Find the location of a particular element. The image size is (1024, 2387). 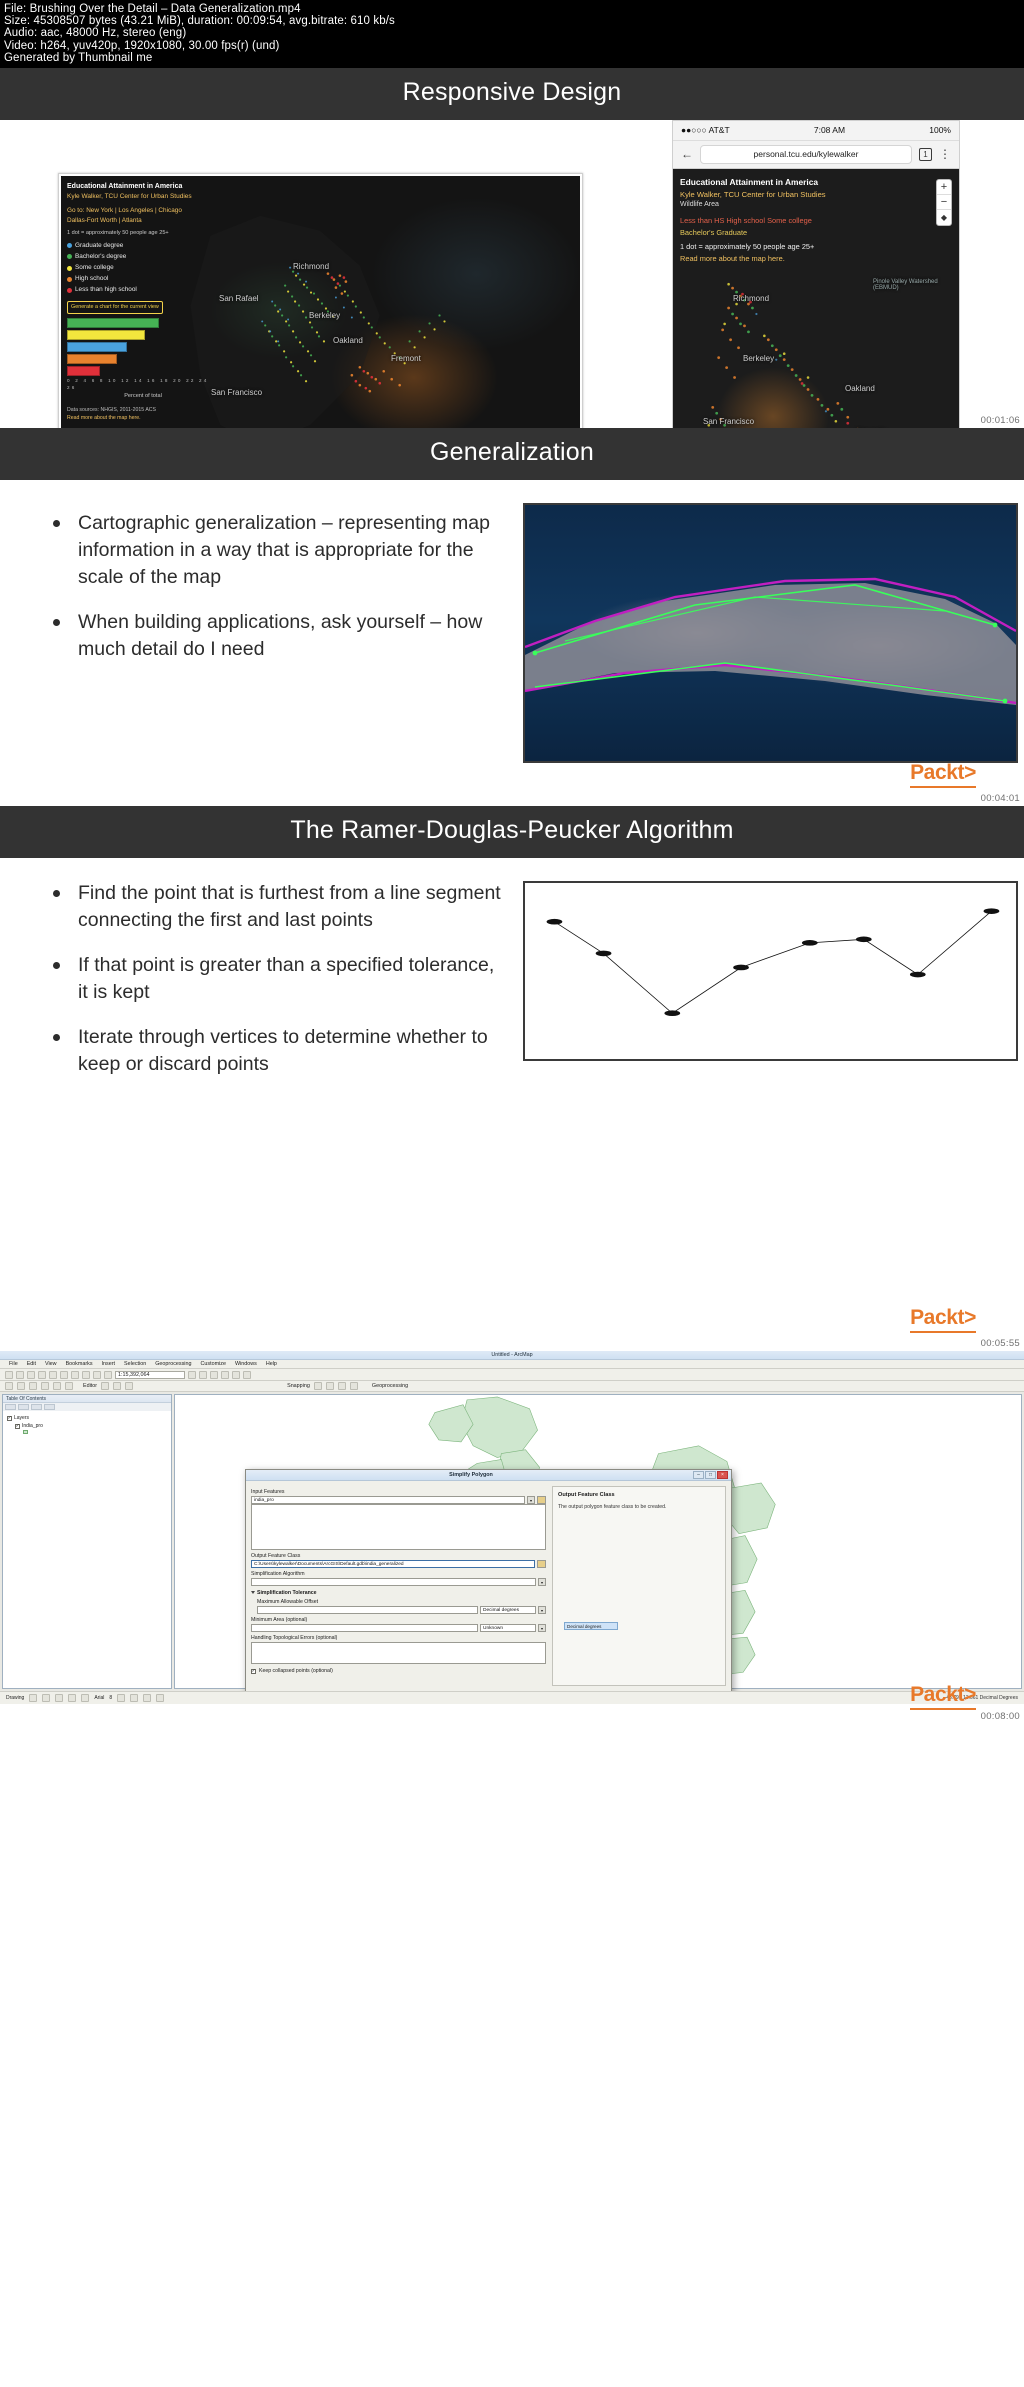

overflow-menu-icon: ⋮ is located at coordinates (945, 154).